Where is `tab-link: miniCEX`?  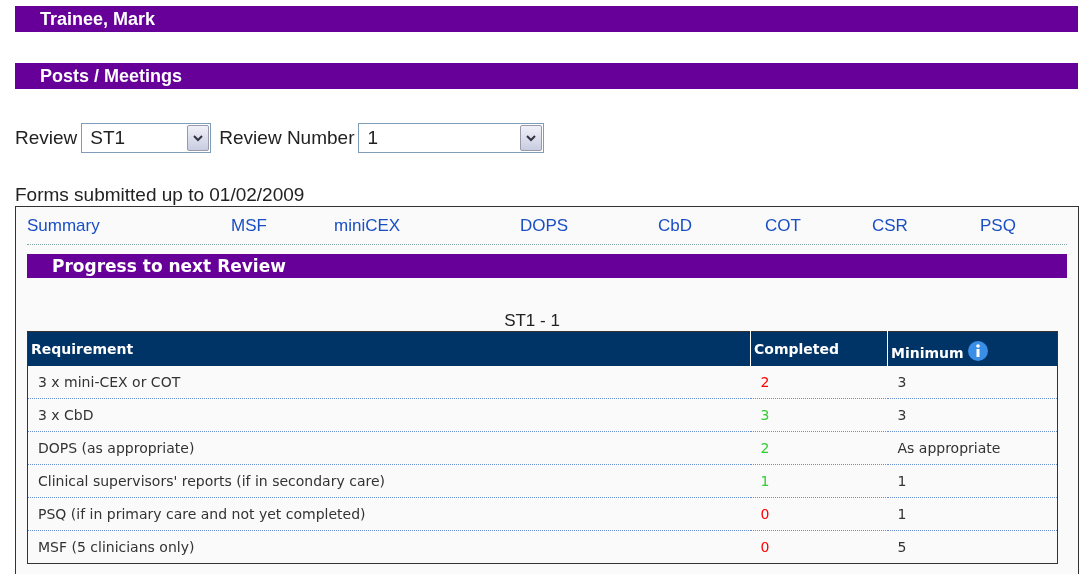
tab-link: miniCEX is located at coordinates (367, 225).